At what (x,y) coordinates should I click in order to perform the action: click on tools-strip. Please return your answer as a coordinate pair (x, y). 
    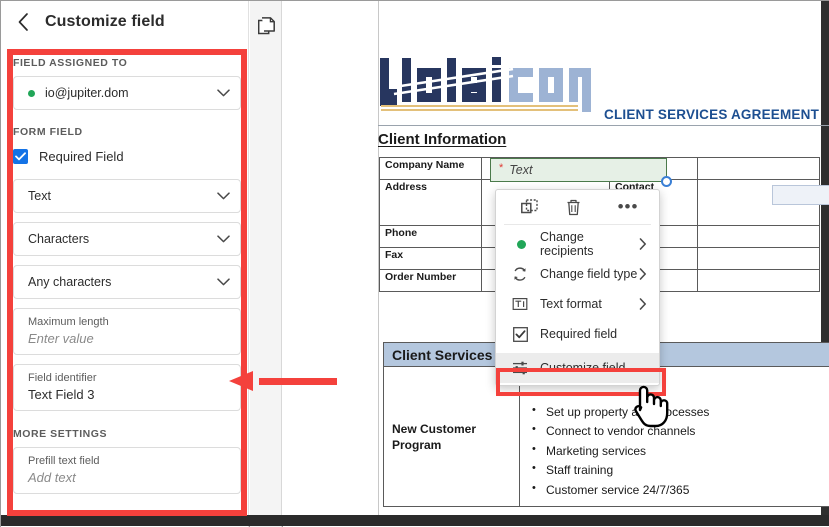
    Looking at the image, I should click on (266, 264).